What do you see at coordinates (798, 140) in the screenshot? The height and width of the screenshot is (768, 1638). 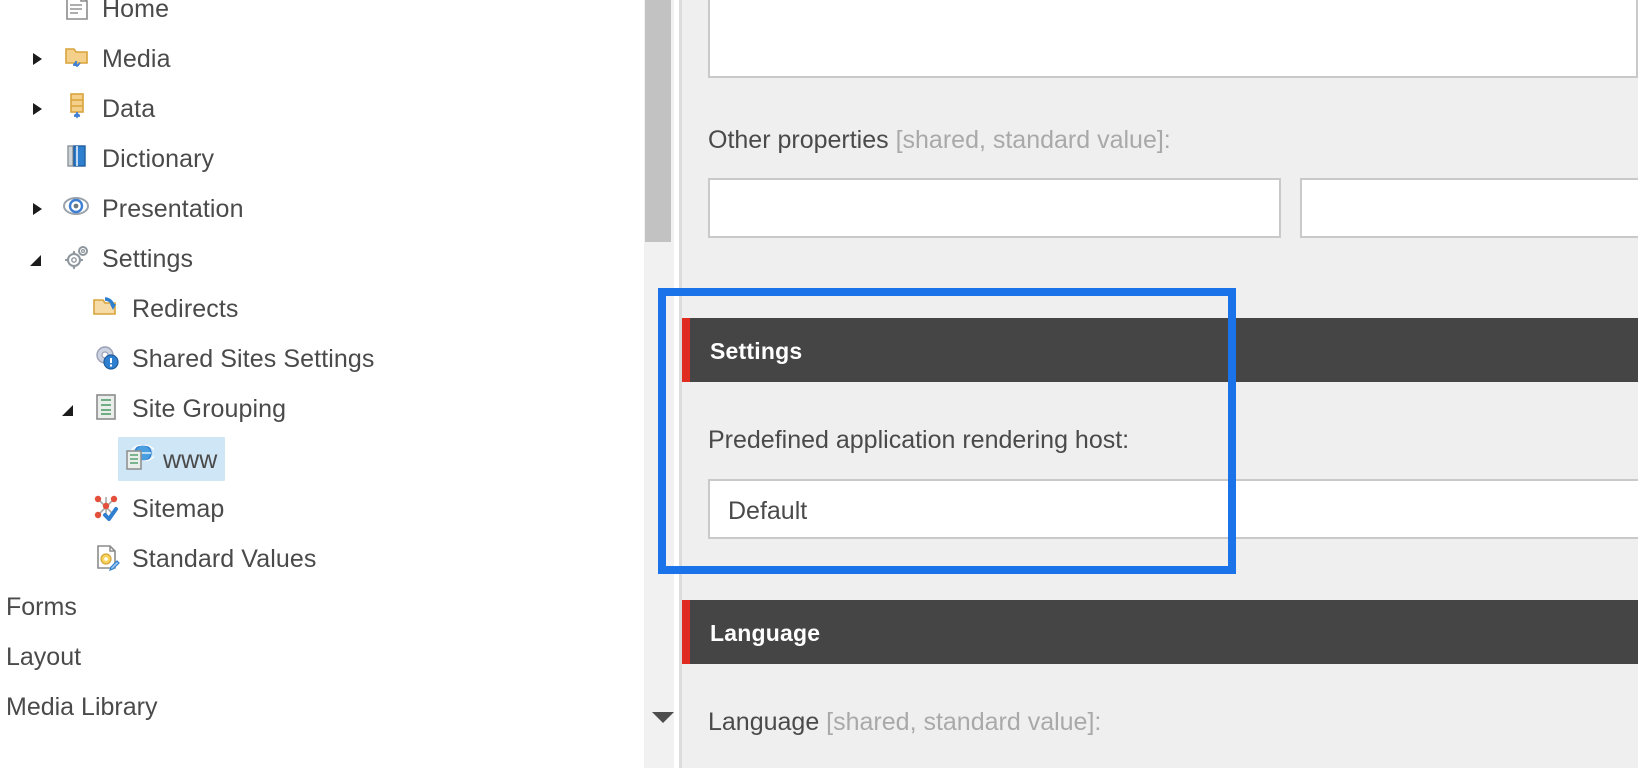 I see `other-properties-label-text: Other properties` at bounding box center [798, 140].